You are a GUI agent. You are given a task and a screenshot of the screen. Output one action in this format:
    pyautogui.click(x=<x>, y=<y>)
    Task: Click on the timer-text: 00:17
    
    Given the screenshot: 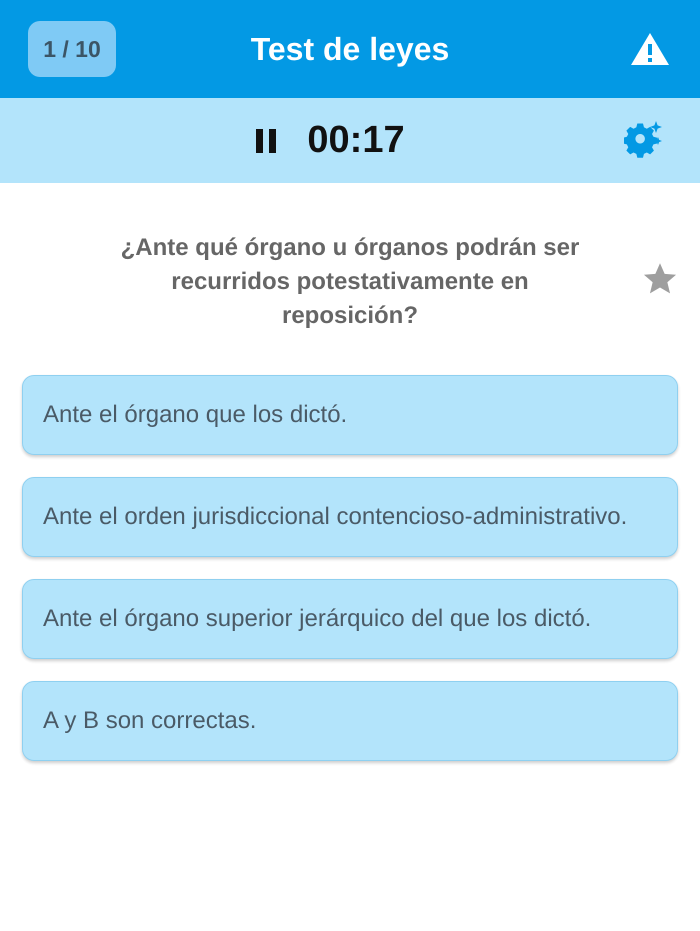 What is the action you would take?
    pyautogui.click(x=356, y=140)
    